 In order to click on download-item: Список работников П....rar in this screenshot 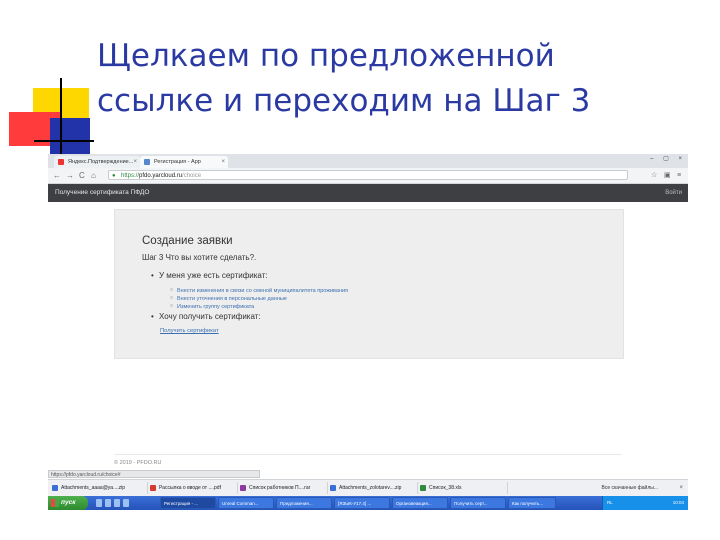, I will do `click(283, 488)`.